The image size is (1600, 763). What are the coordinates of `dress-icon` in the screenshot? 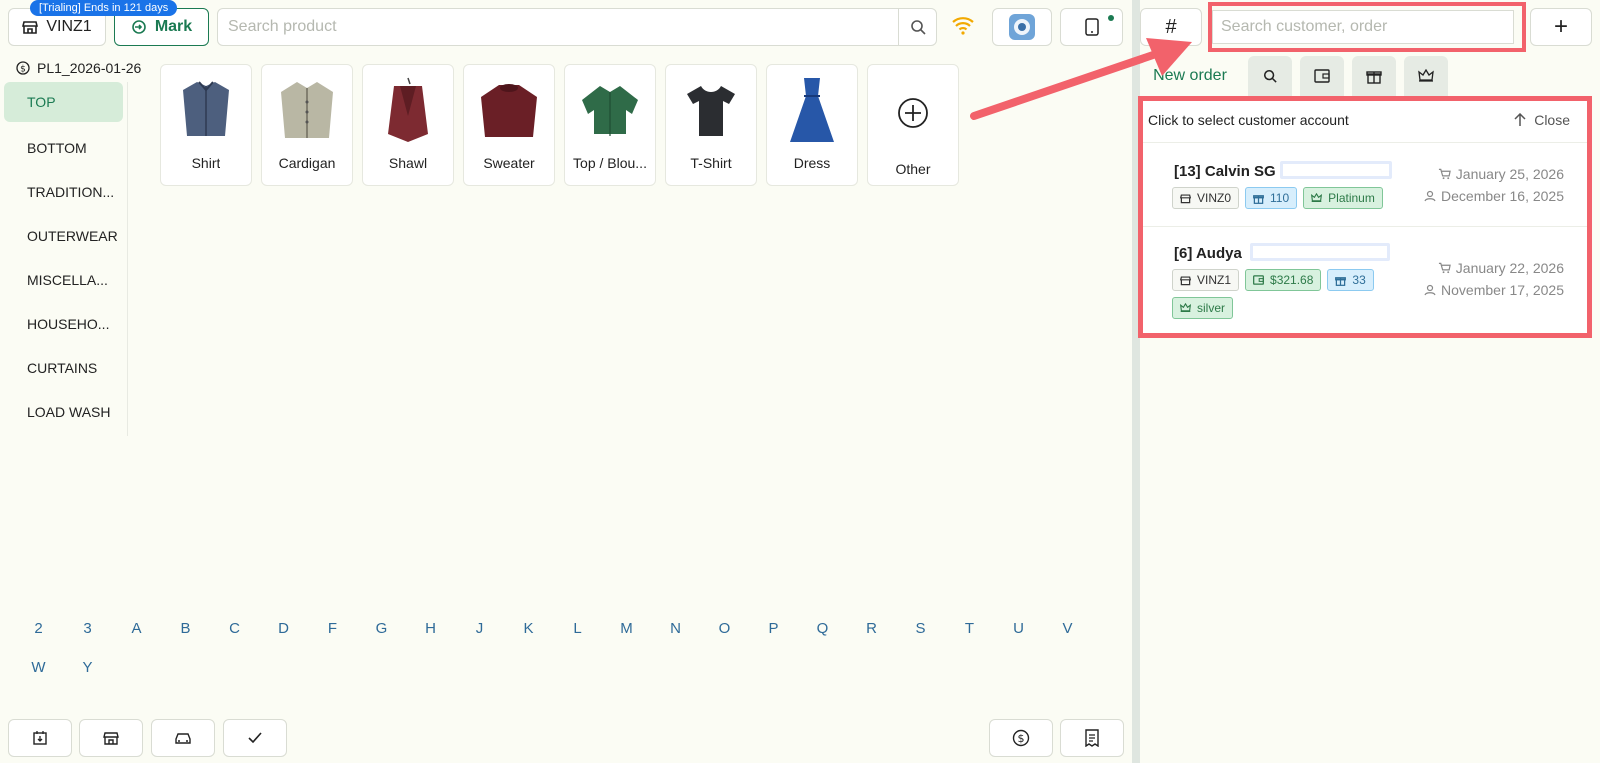 It's located at (812, 110).